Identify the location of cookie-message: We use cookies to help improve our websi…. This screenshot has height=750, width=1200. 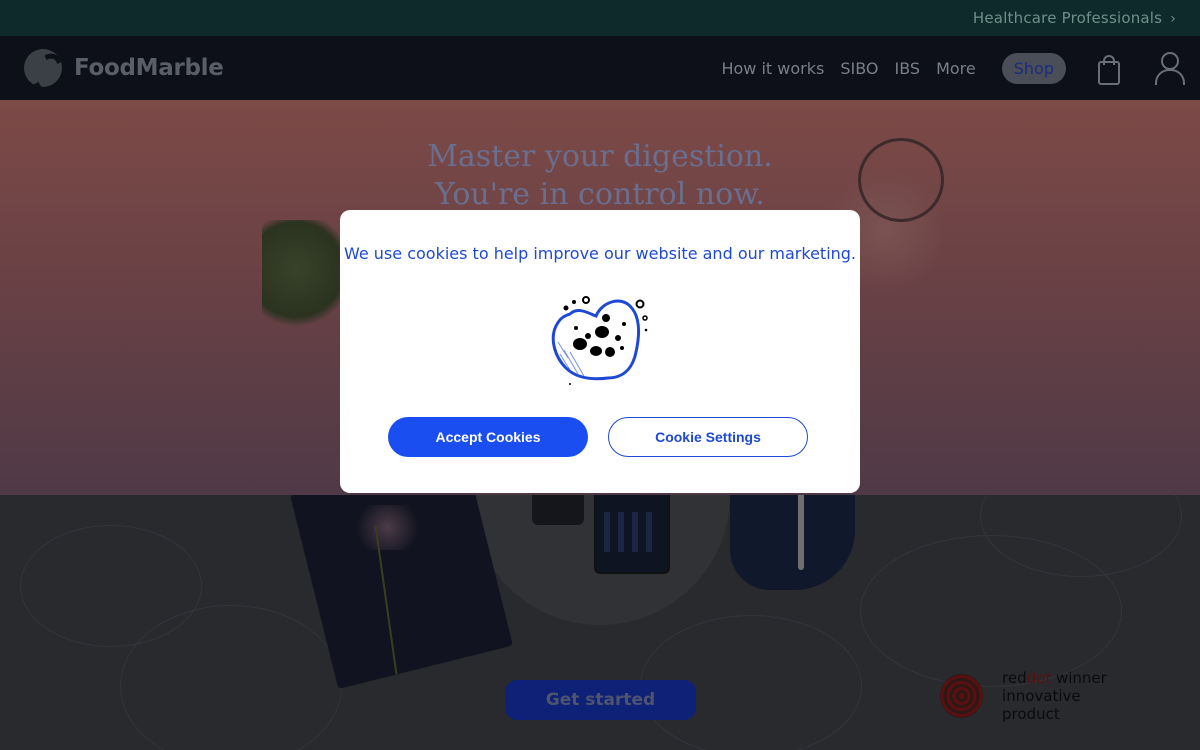
(600, 253).